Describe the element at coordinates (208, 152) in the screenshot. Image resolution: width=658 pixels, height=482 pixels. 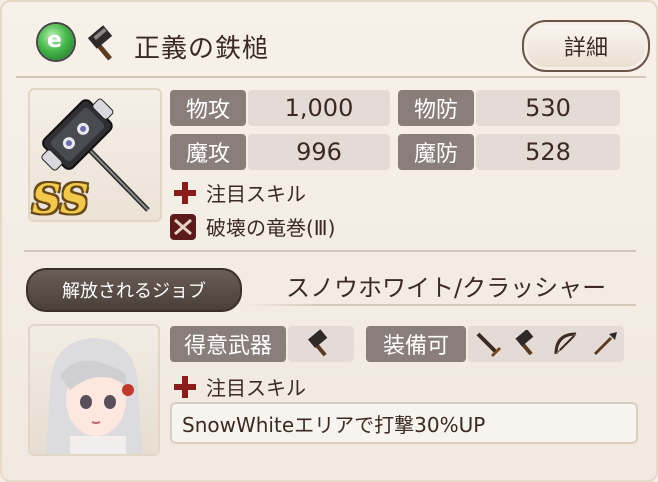
I see `matk-label: 魔攻` at that location.